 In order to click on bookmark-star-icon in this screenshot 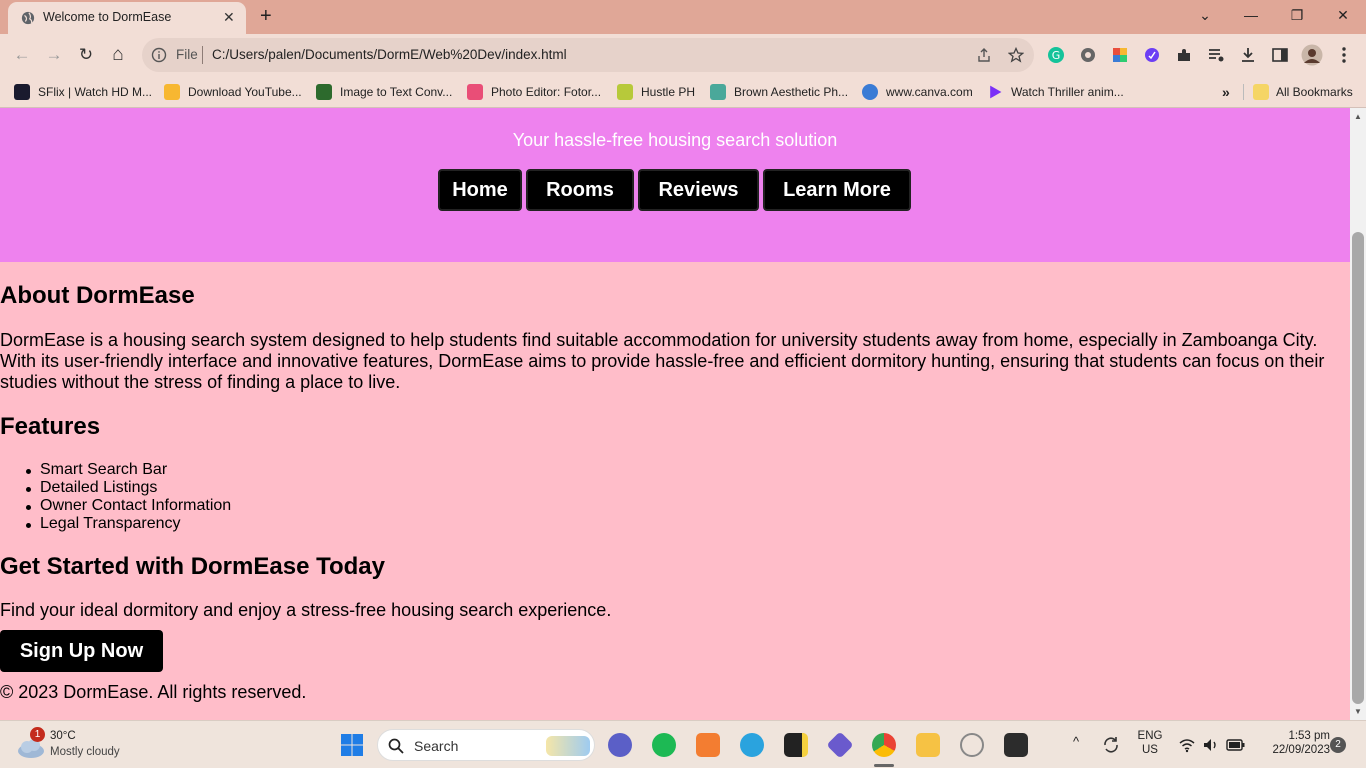, I will do `click(1016, 55)`.